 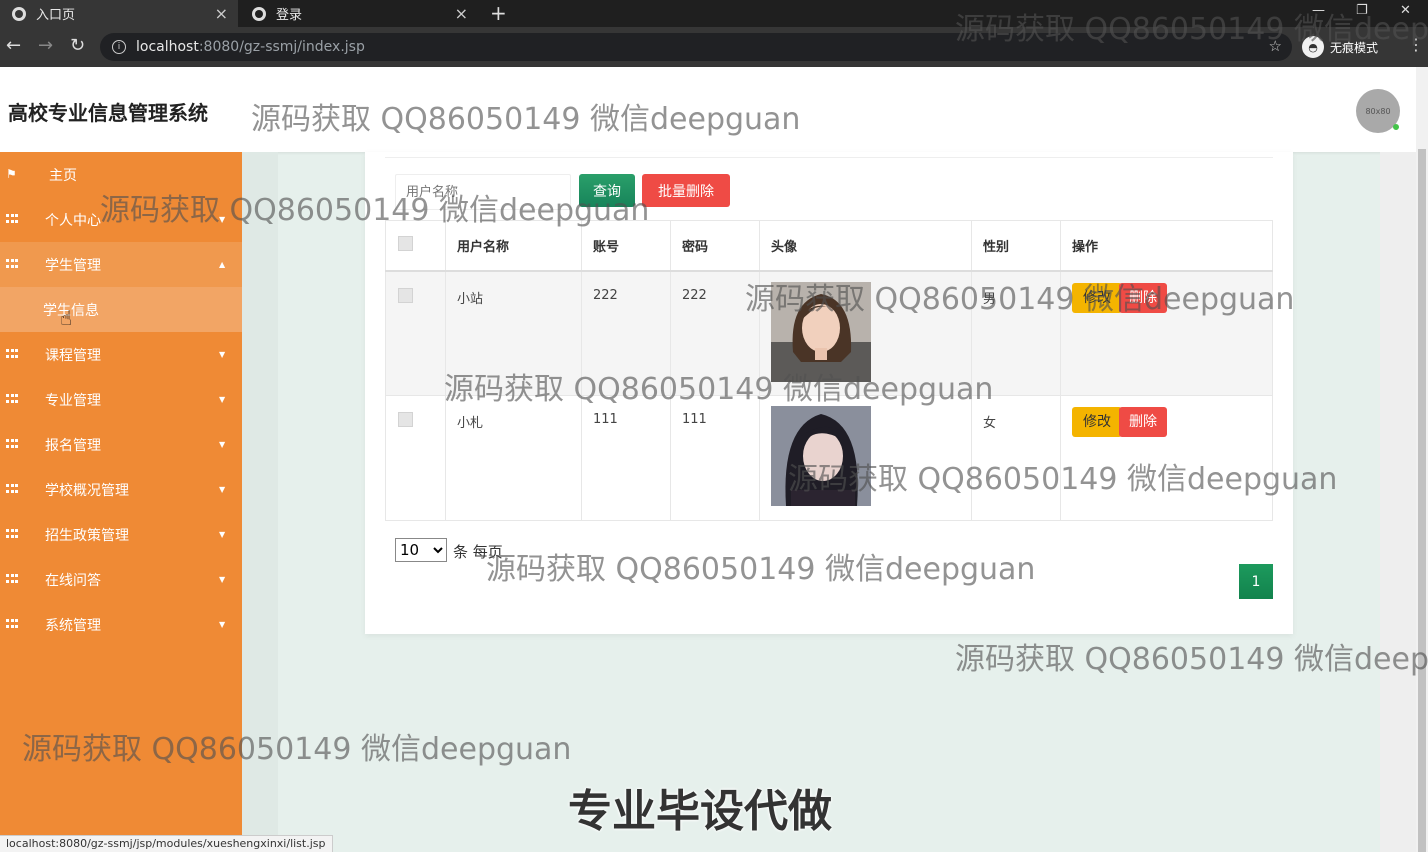 What do you see at coordinates (715, 458) in the screenshot?
I see `cell-password: 111` at bounding box center [715, 458].